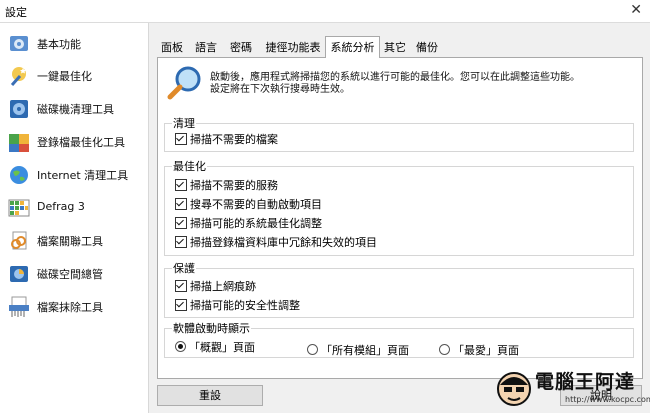  I want to click on disk-space-icon, so click(19, 274).